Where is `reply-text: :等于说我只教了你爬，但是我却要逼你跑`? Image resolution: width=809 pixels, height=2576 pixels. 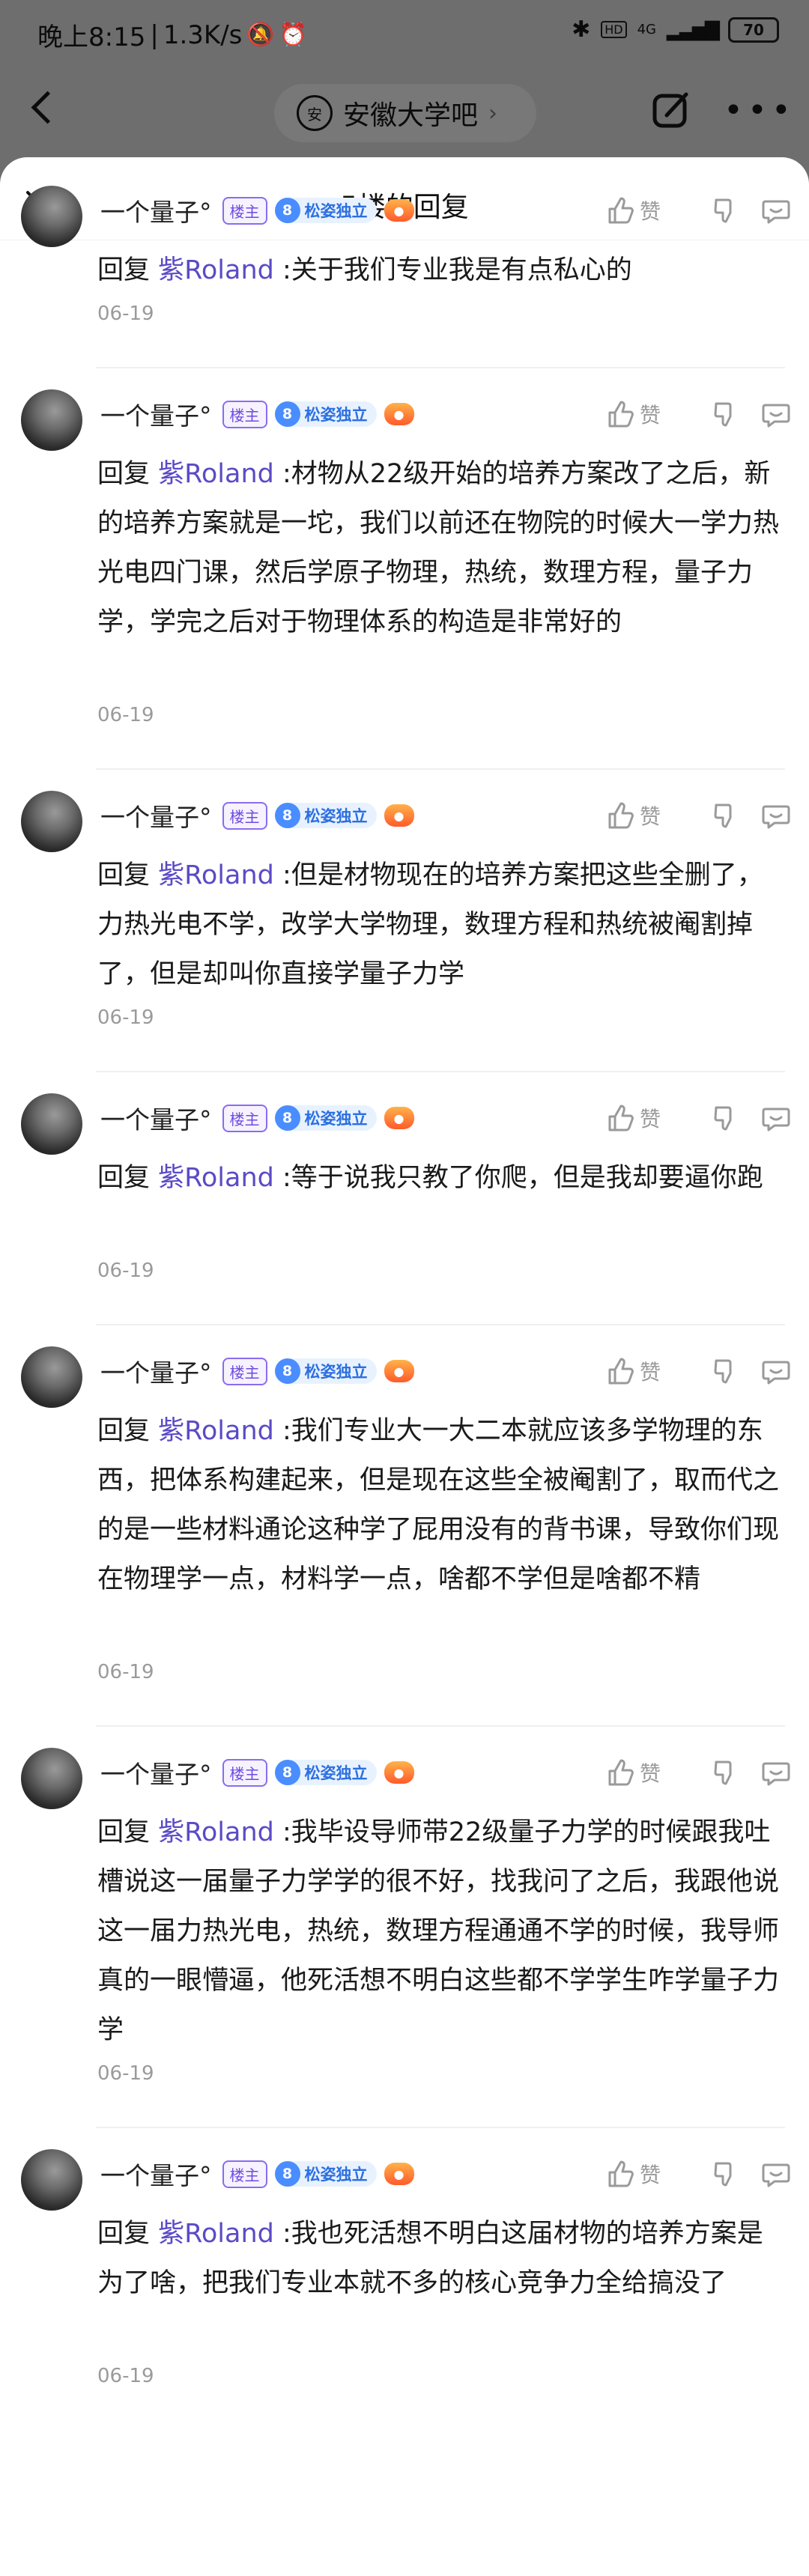
reply-text: :等于说我只教了你爬，但是我却要逼你跑 is located at coordinates (522, 1178).